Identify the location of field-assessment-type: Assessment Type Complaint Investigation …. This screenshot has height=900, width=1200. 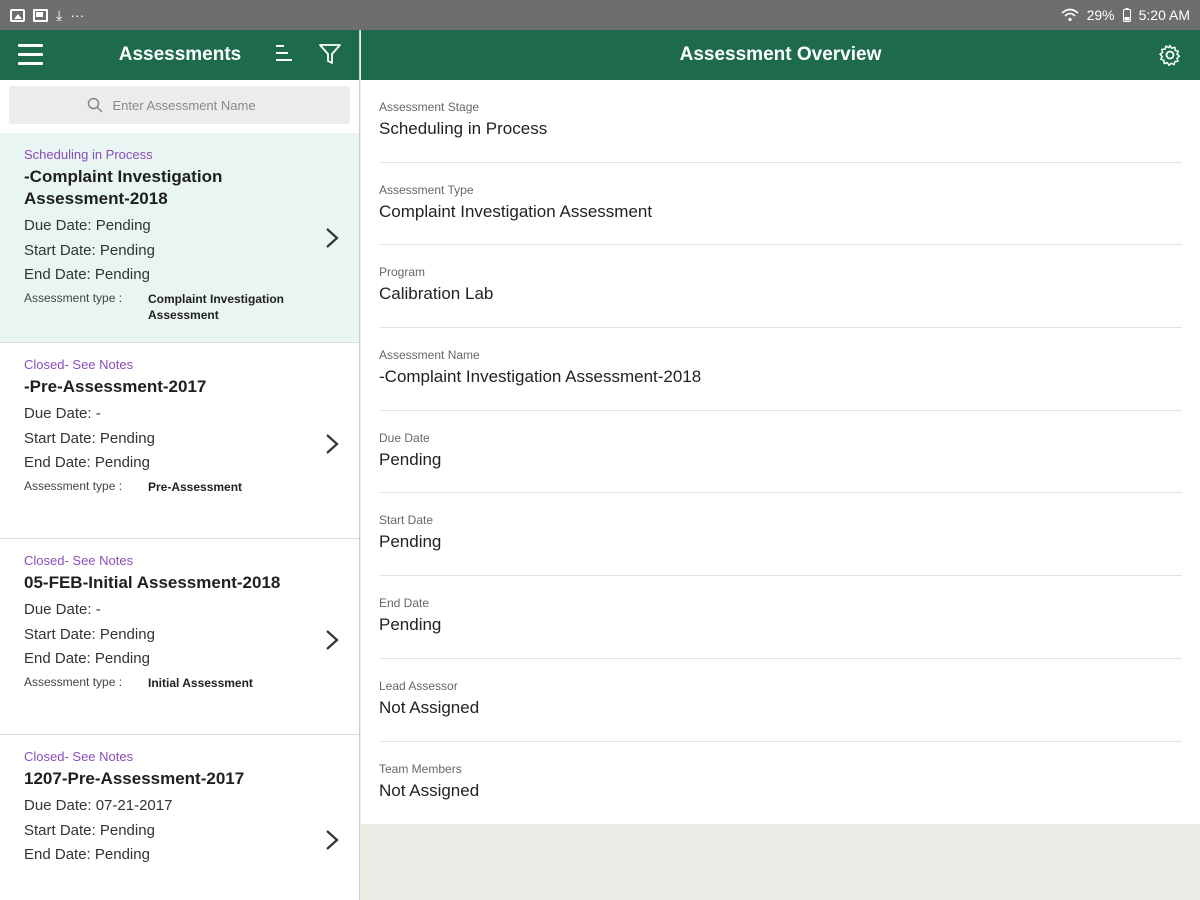
(780, 204).